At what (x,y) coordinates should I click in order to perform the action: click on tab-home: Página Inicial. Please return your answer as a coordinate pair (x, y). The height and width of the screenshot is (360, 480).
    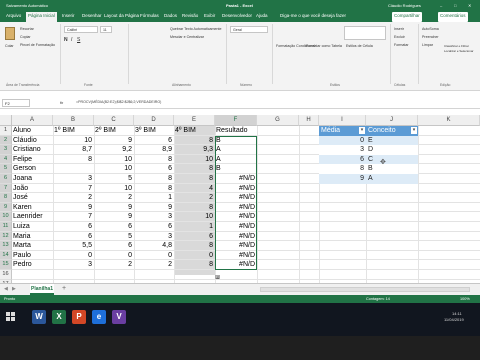
    Looking at the image, I should click on (41, 17).